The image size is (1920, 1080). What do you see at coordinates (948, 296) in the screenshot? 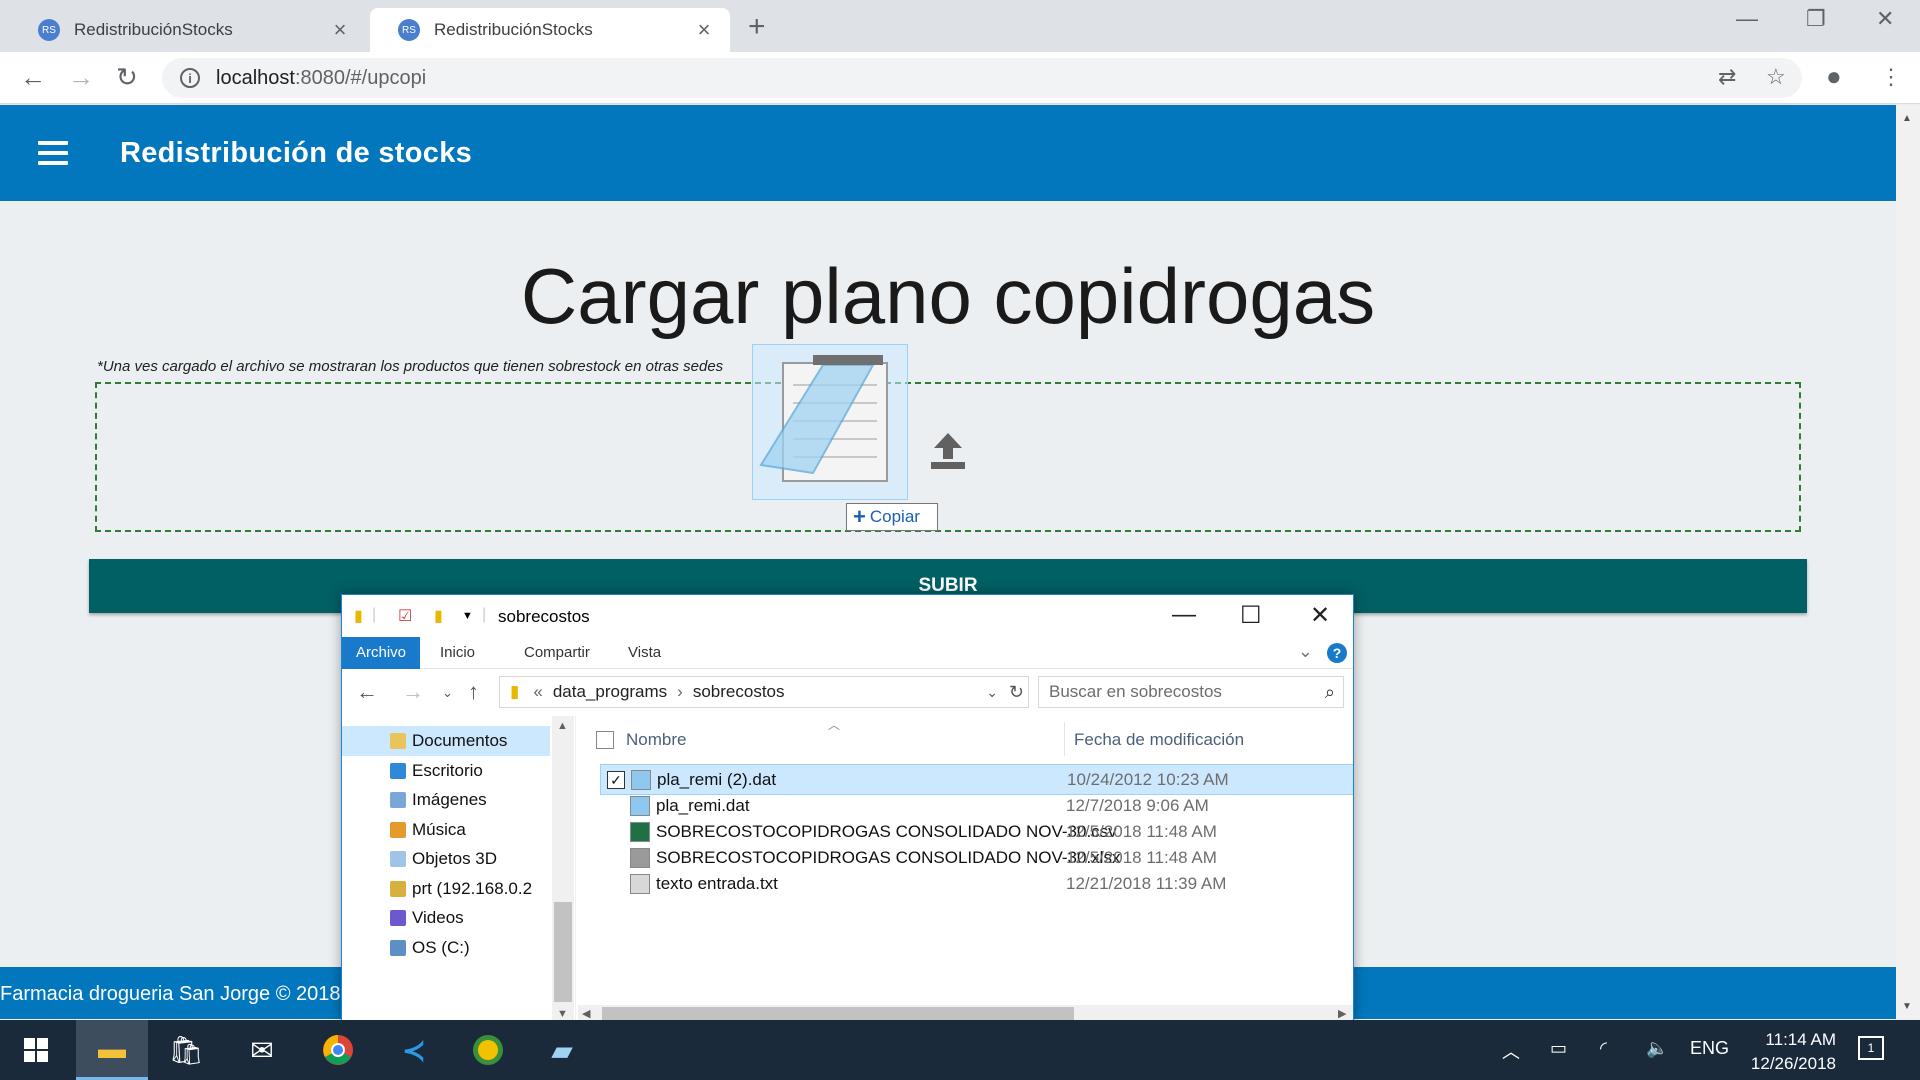
I see `page-title: Cargar plano copidrogas` at bounding box center [948, 296].